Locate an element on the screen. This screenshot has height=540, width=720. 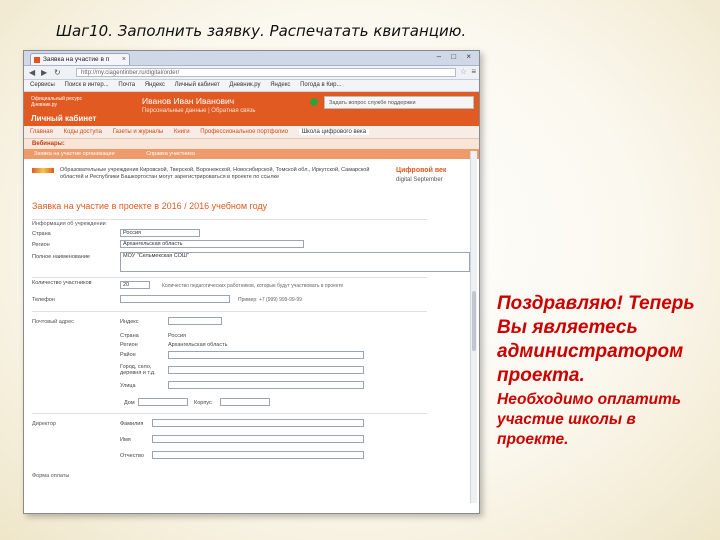
building-input is located at coordinates (245, 402).